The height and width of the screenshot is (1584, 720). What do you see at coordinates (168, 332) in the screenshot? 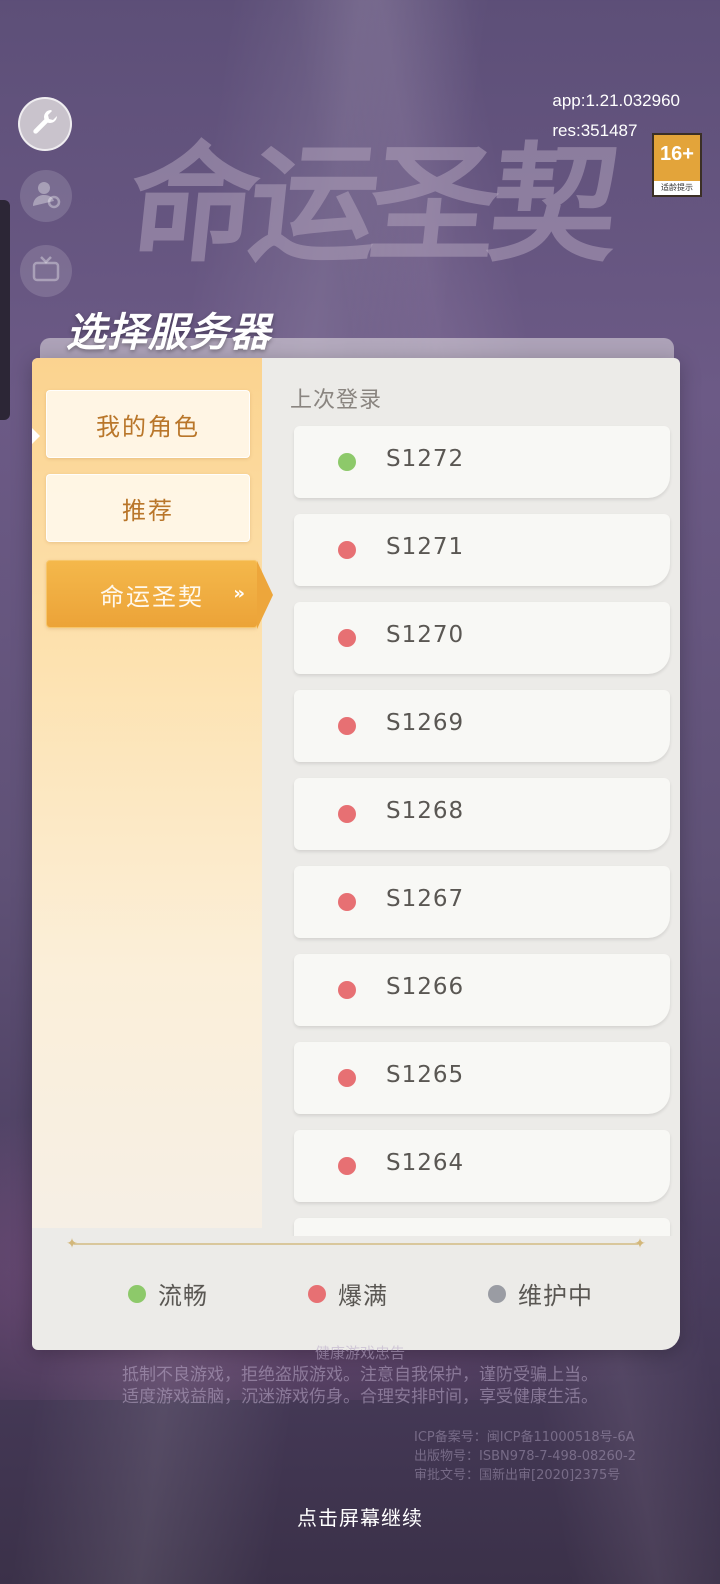
I see `panel-title: 选择服务器` at bounding box center [168, 332].